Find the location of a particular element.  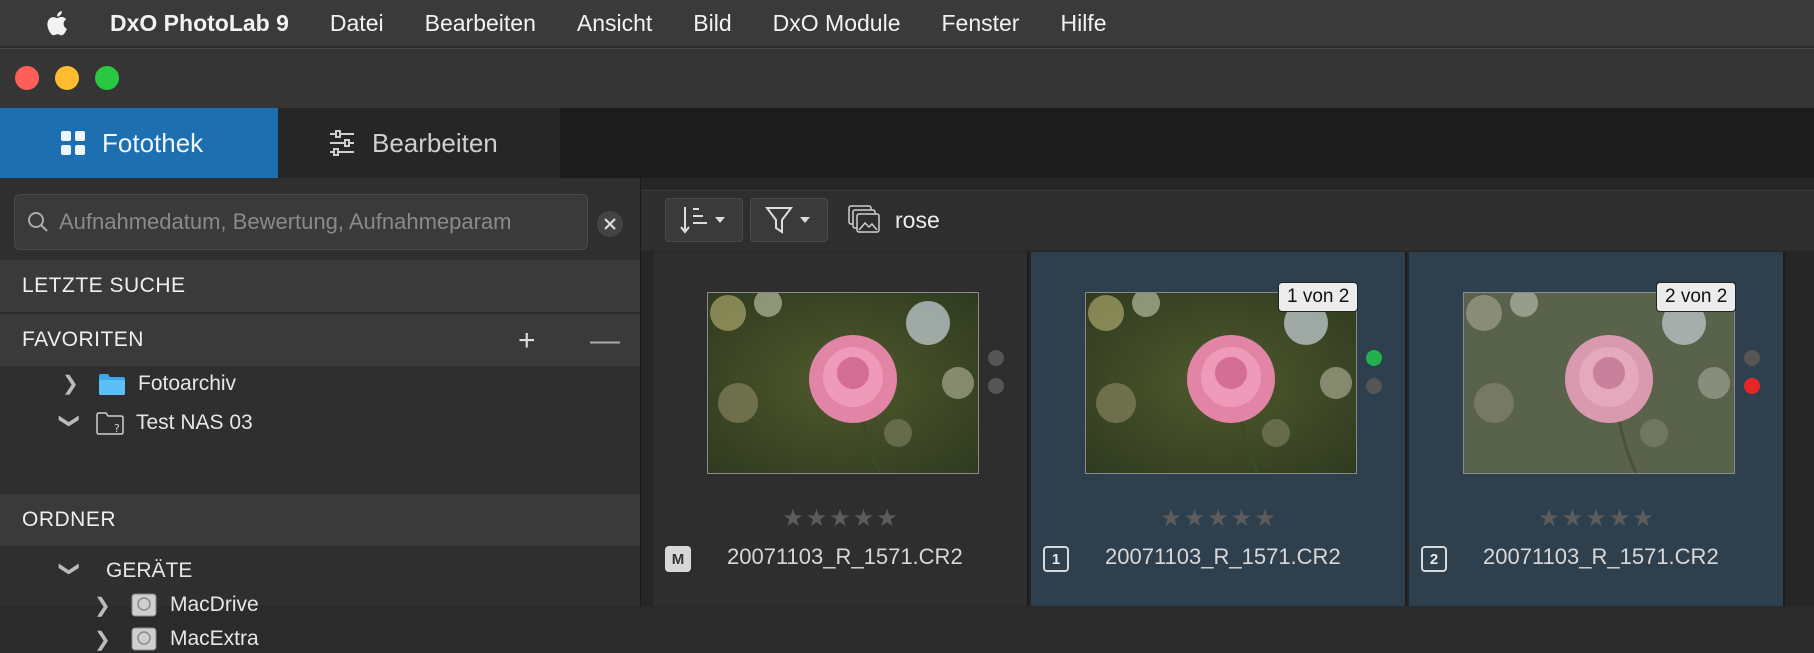

tab-customize-label: Bearbeiten is located at coordinates (435, 142).